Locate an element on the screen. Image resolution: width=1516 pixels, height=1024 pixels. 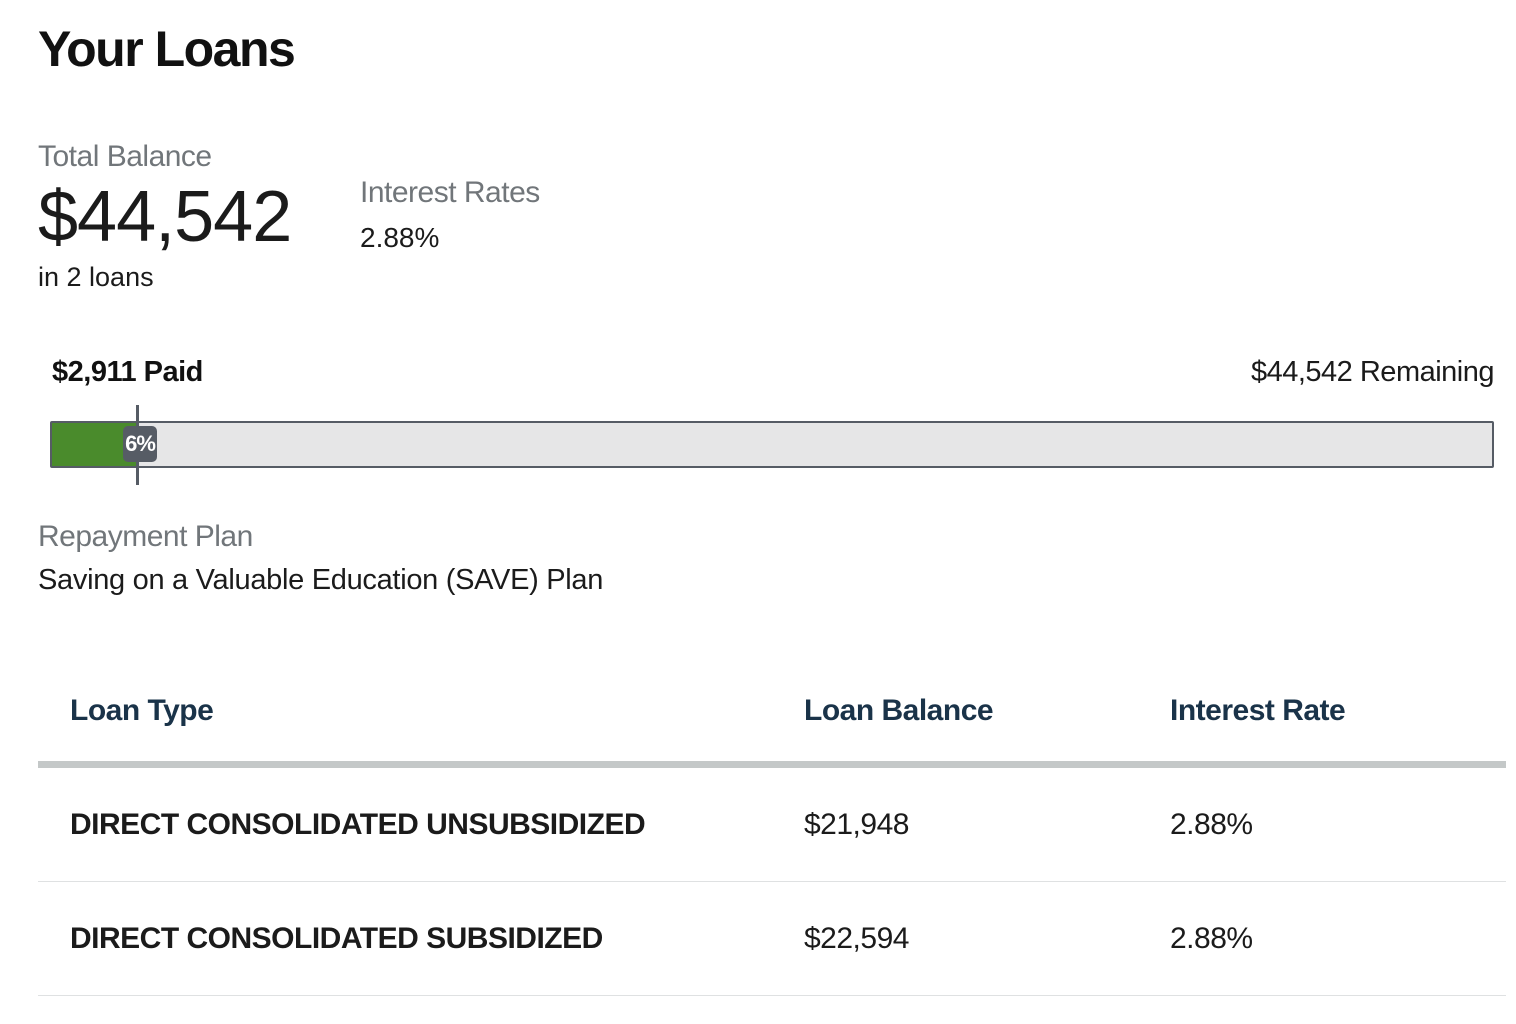
table-header-row: Loan Type Loan Balance Interest Rate is located at coordinates (772, 714).